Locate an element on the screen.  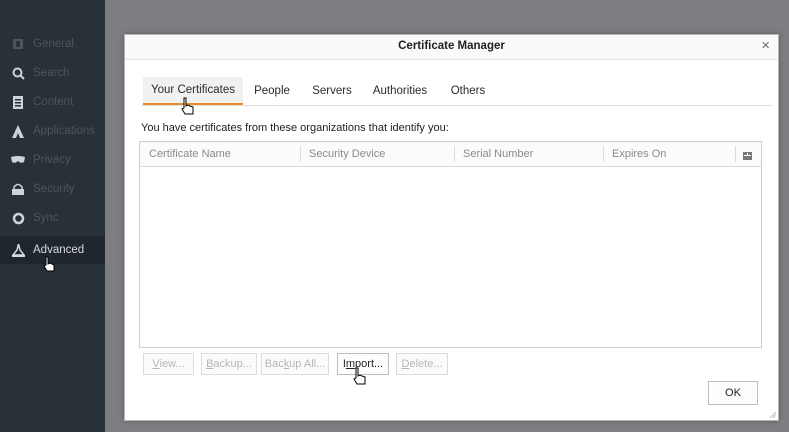
sidebar-item-label: Sync is located at coordinates (46, 218).